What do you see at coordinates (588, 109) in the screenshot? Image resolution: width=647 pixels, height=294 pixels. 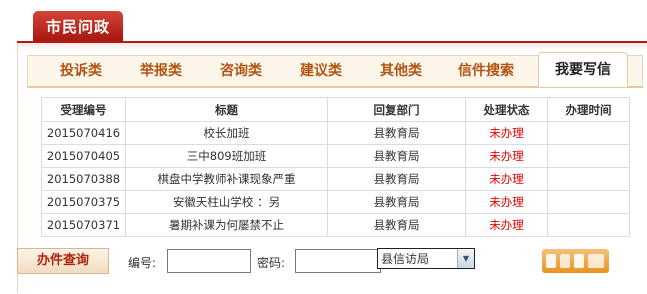 I see `column-header-time: 办理时间` at bounding box center [588, 109].